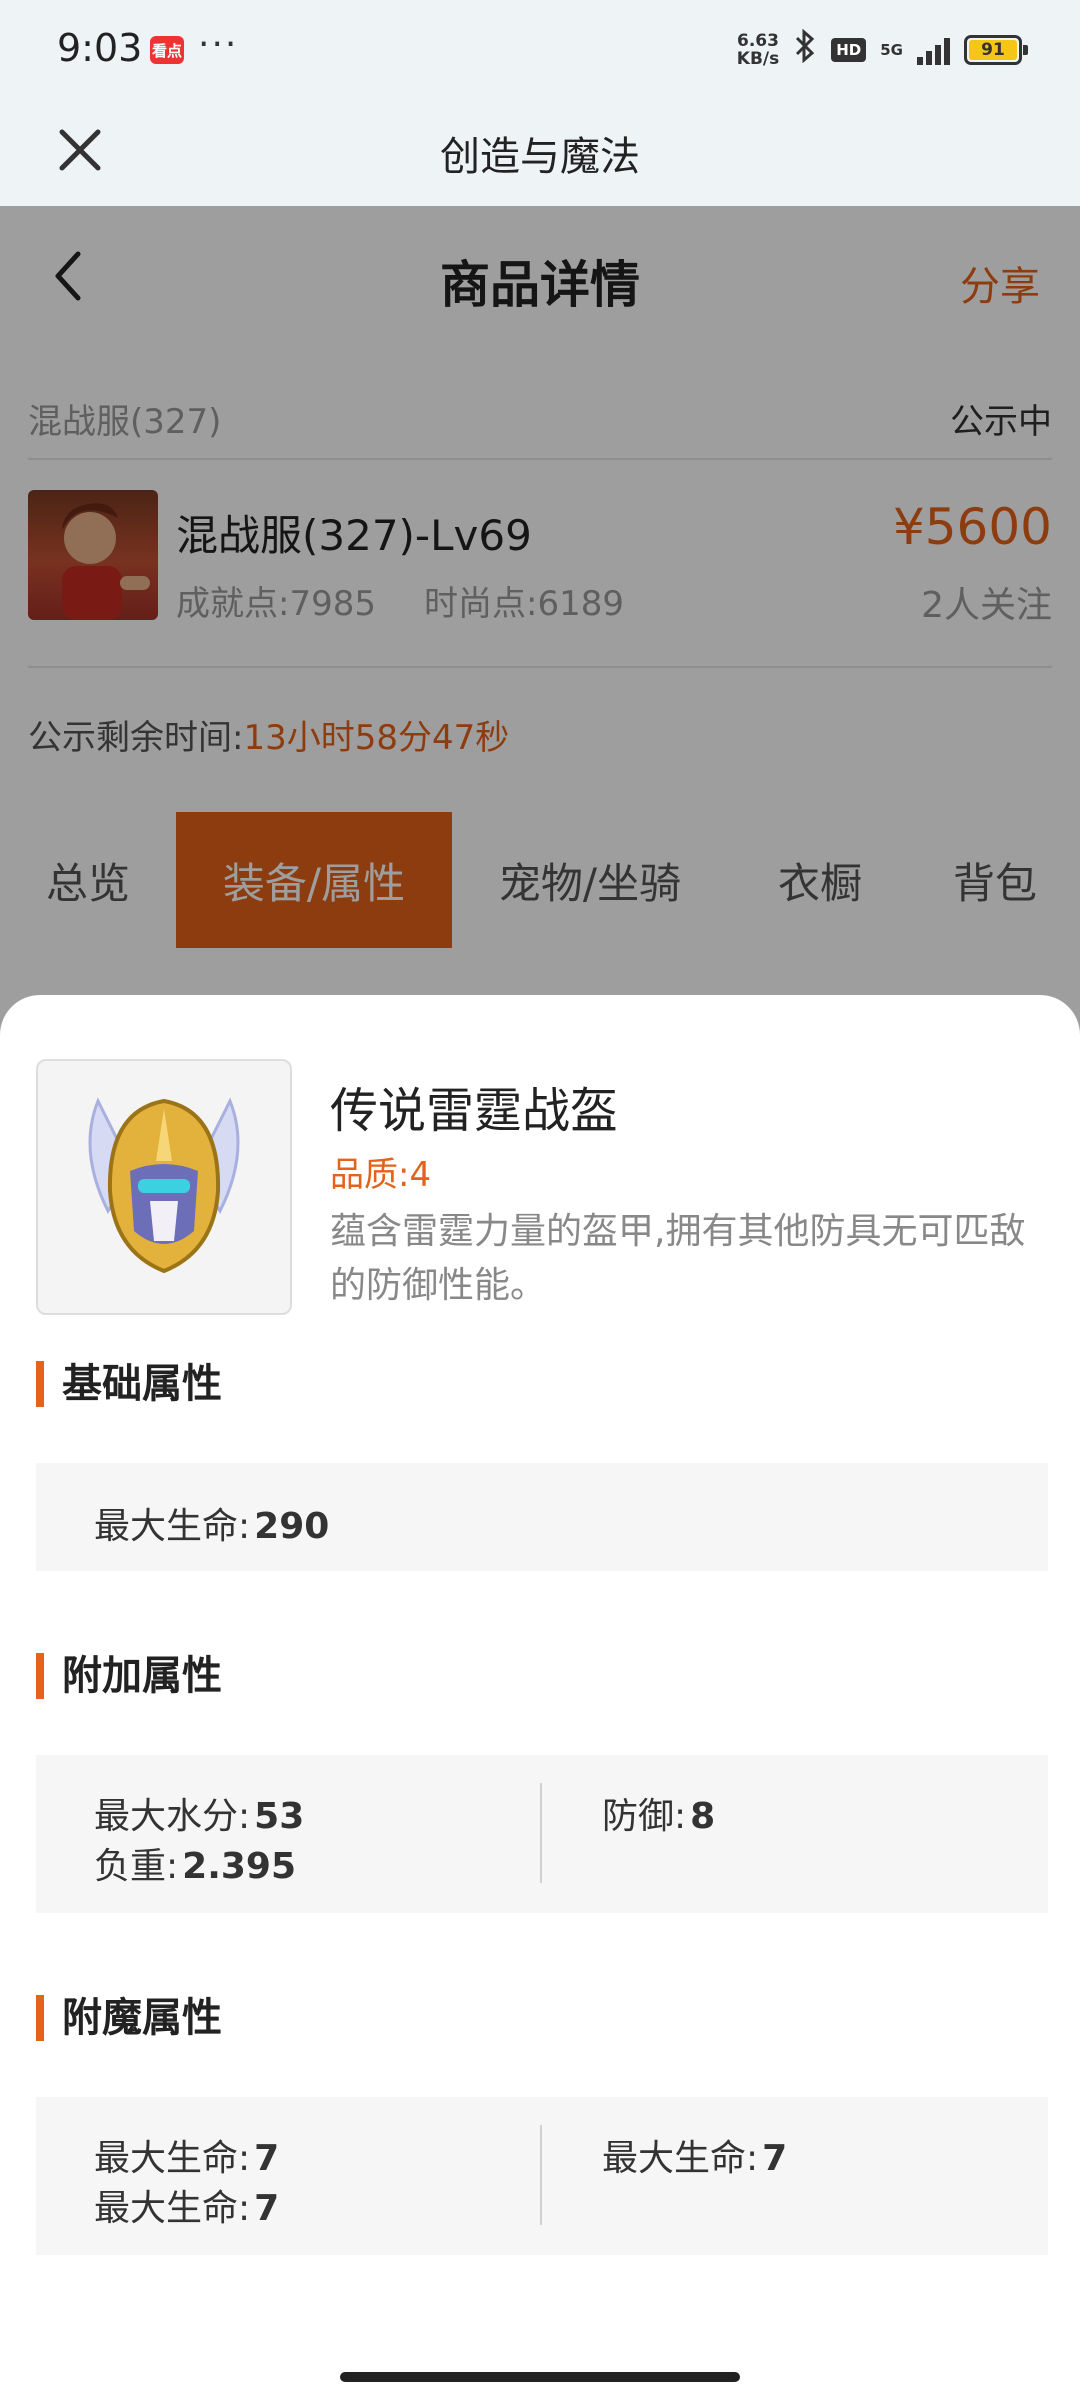  I want to click on basic-attributes-title: 基础属性, so click(129, 1384).